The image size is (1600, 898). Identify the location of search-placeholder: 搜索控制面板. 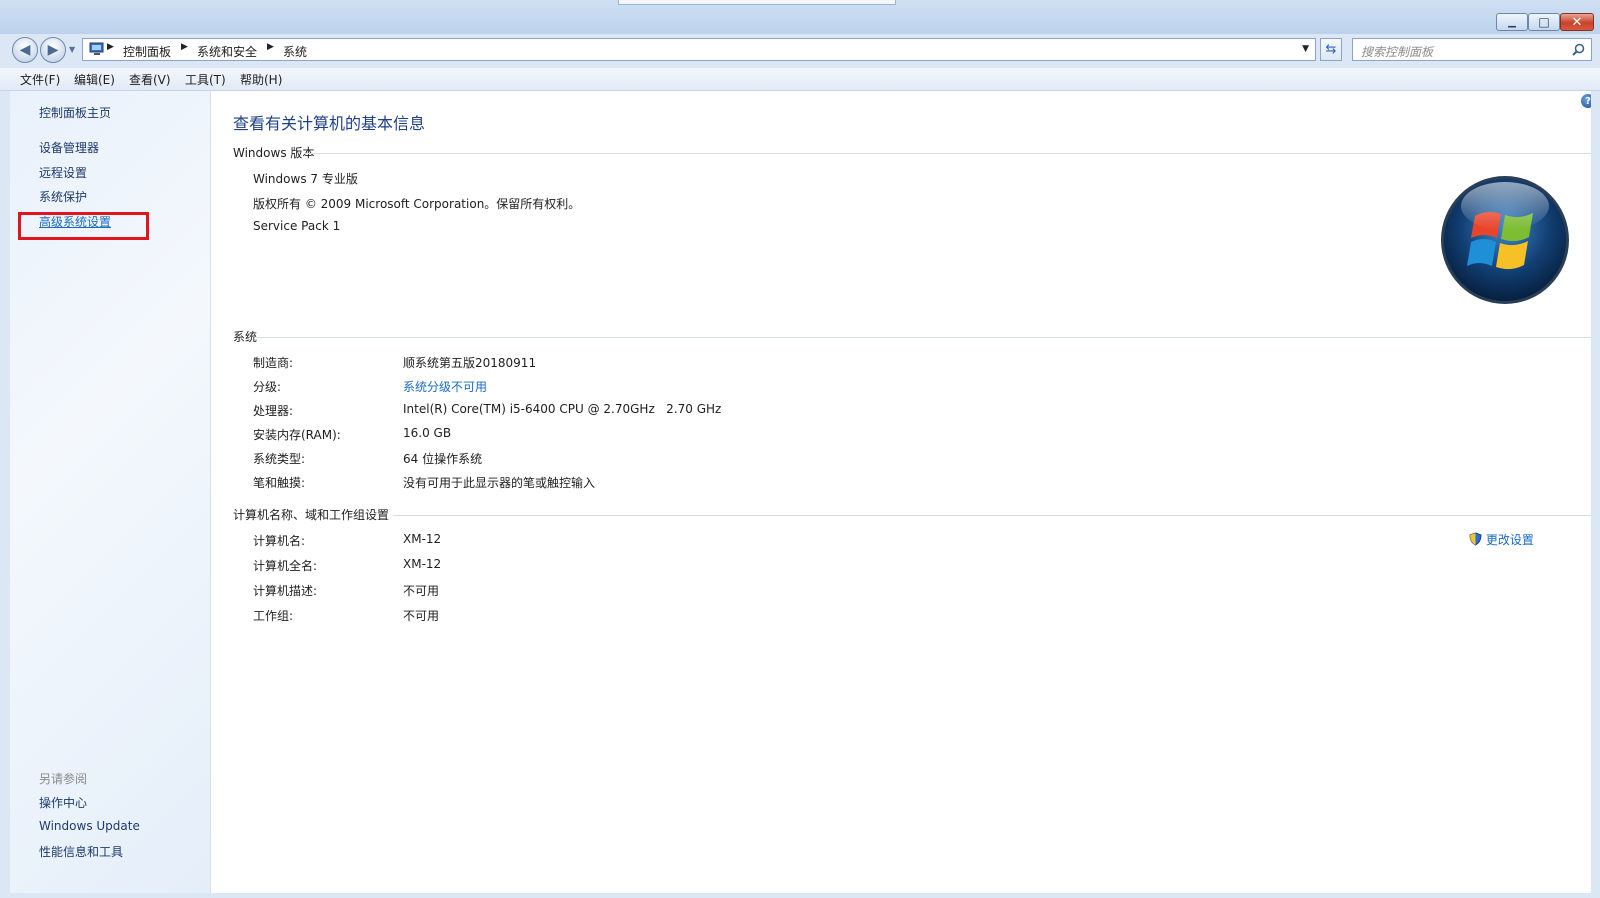
(1397, 52).